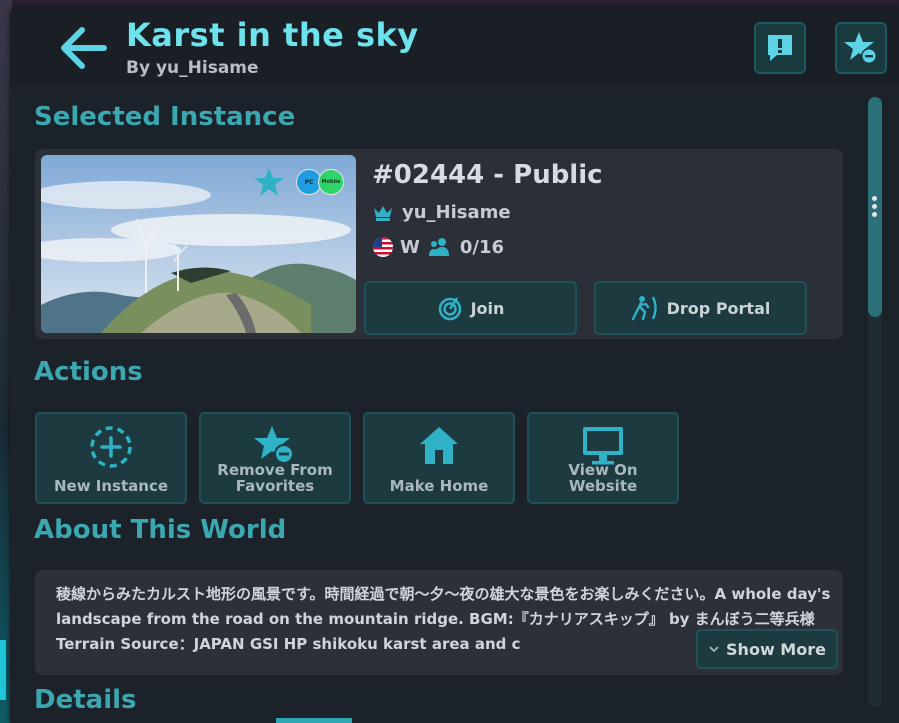 This screenshot has width=899, height=723. What do you see at coordinates (272, 35) in the screenshot?
I see `world-title: Karst in the sky` at bounding box center [272, 35].